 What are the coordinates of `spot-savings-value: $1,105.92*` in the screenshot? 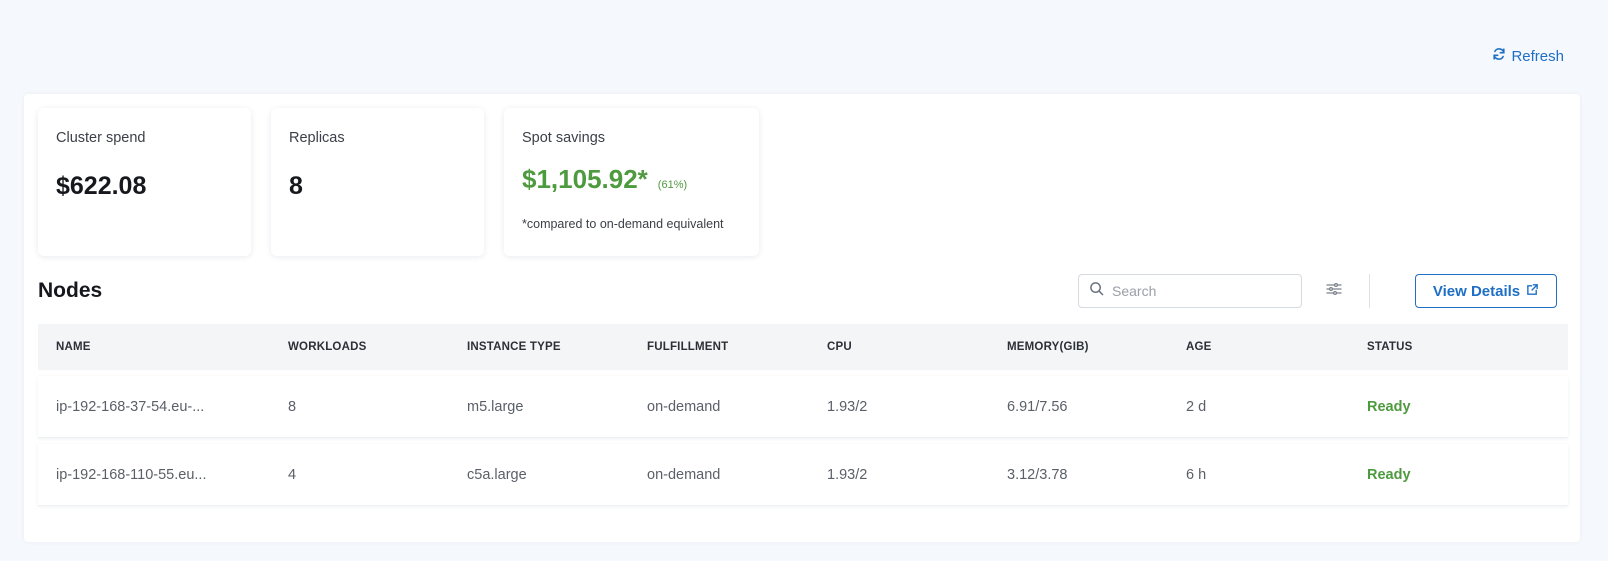 It's located at (585, 179).